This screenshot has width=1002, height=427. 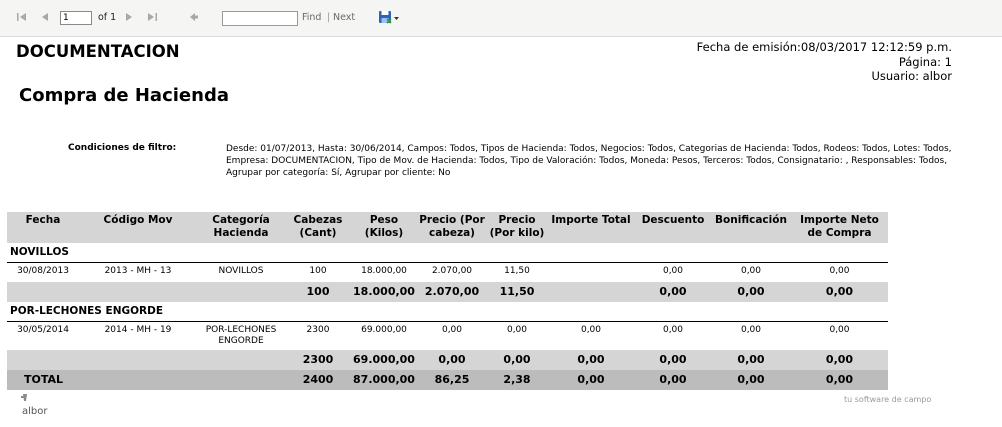 I want to click on subtotal-cabezas: 100, so click(x=318, y=291).